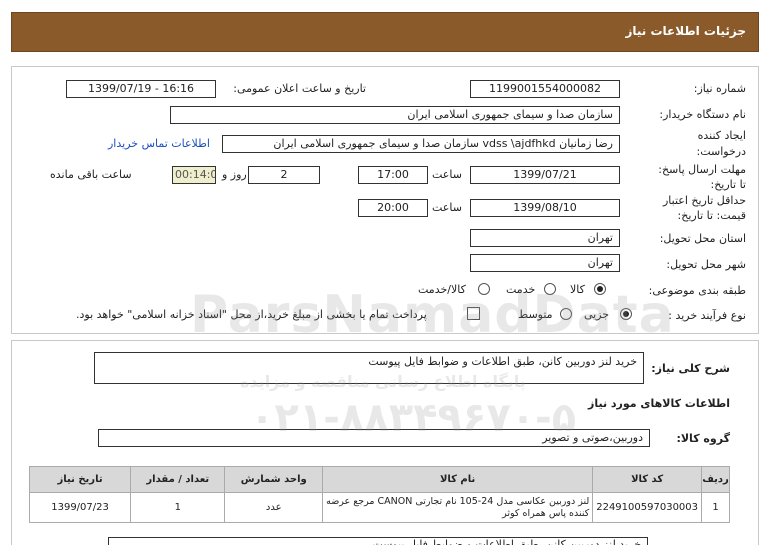  Describe the element at coordinates (80, 507) in the screenshot. I see `cell-date: 1399/07/23` at that location.